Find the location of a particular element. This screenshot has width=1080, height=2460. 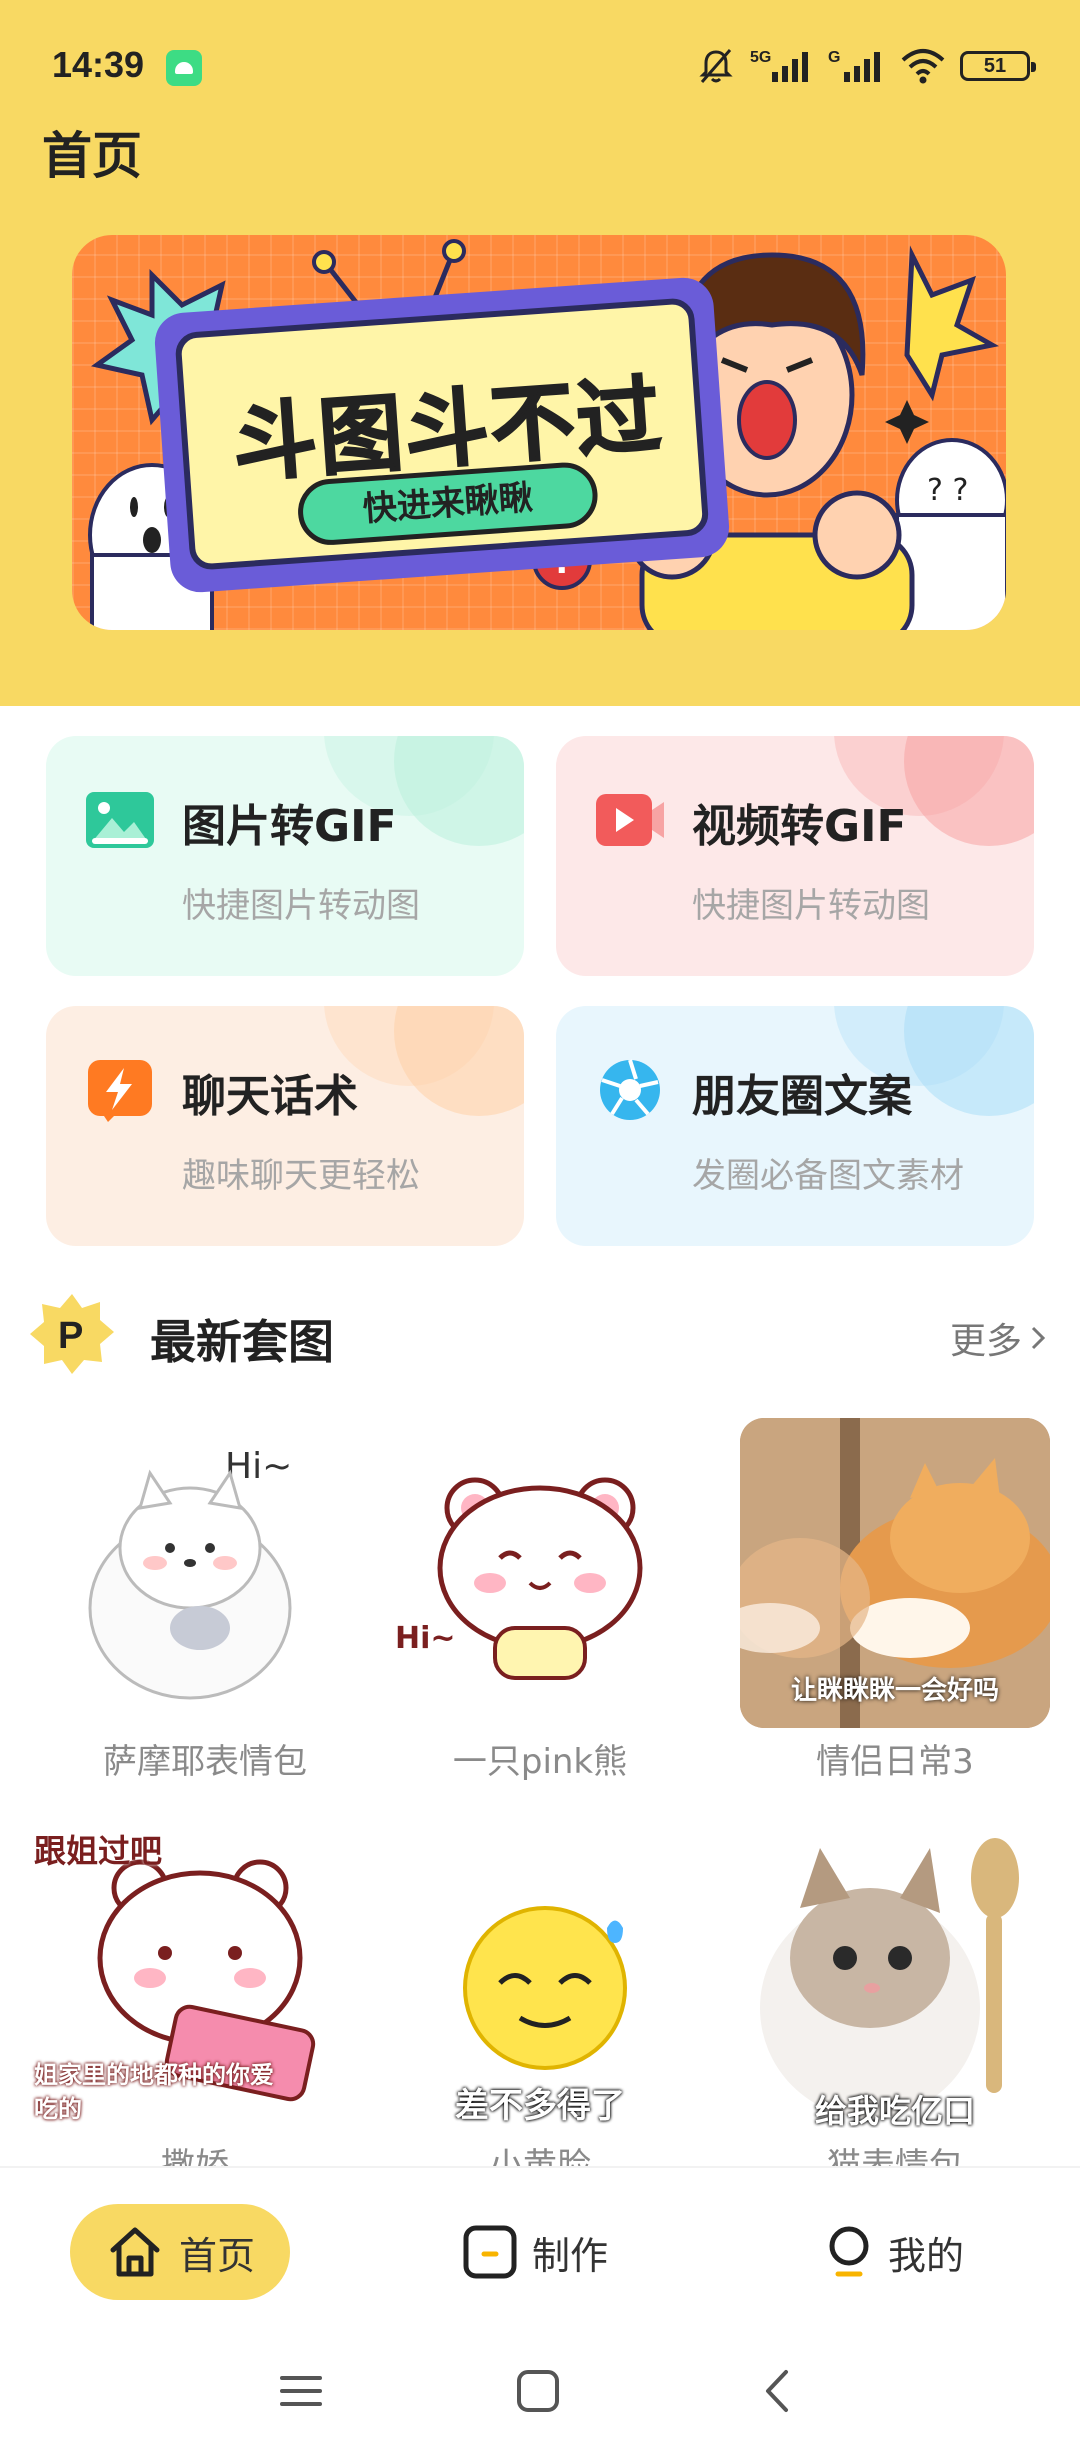

page-title: 首页 is located at coordinates (92, 156).